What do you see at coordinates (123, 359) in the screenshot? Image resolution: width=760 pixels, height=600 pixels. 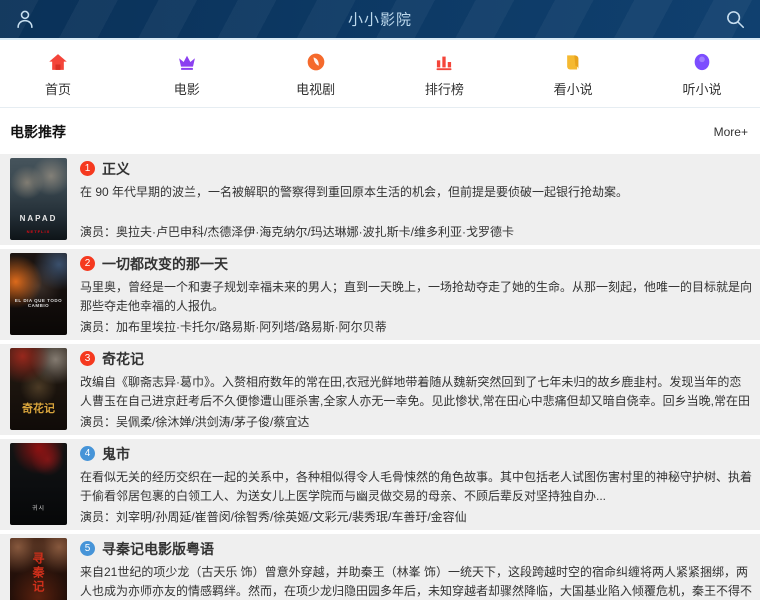 I see `movie-title: 奇花记` at bounding box center [123, 359].